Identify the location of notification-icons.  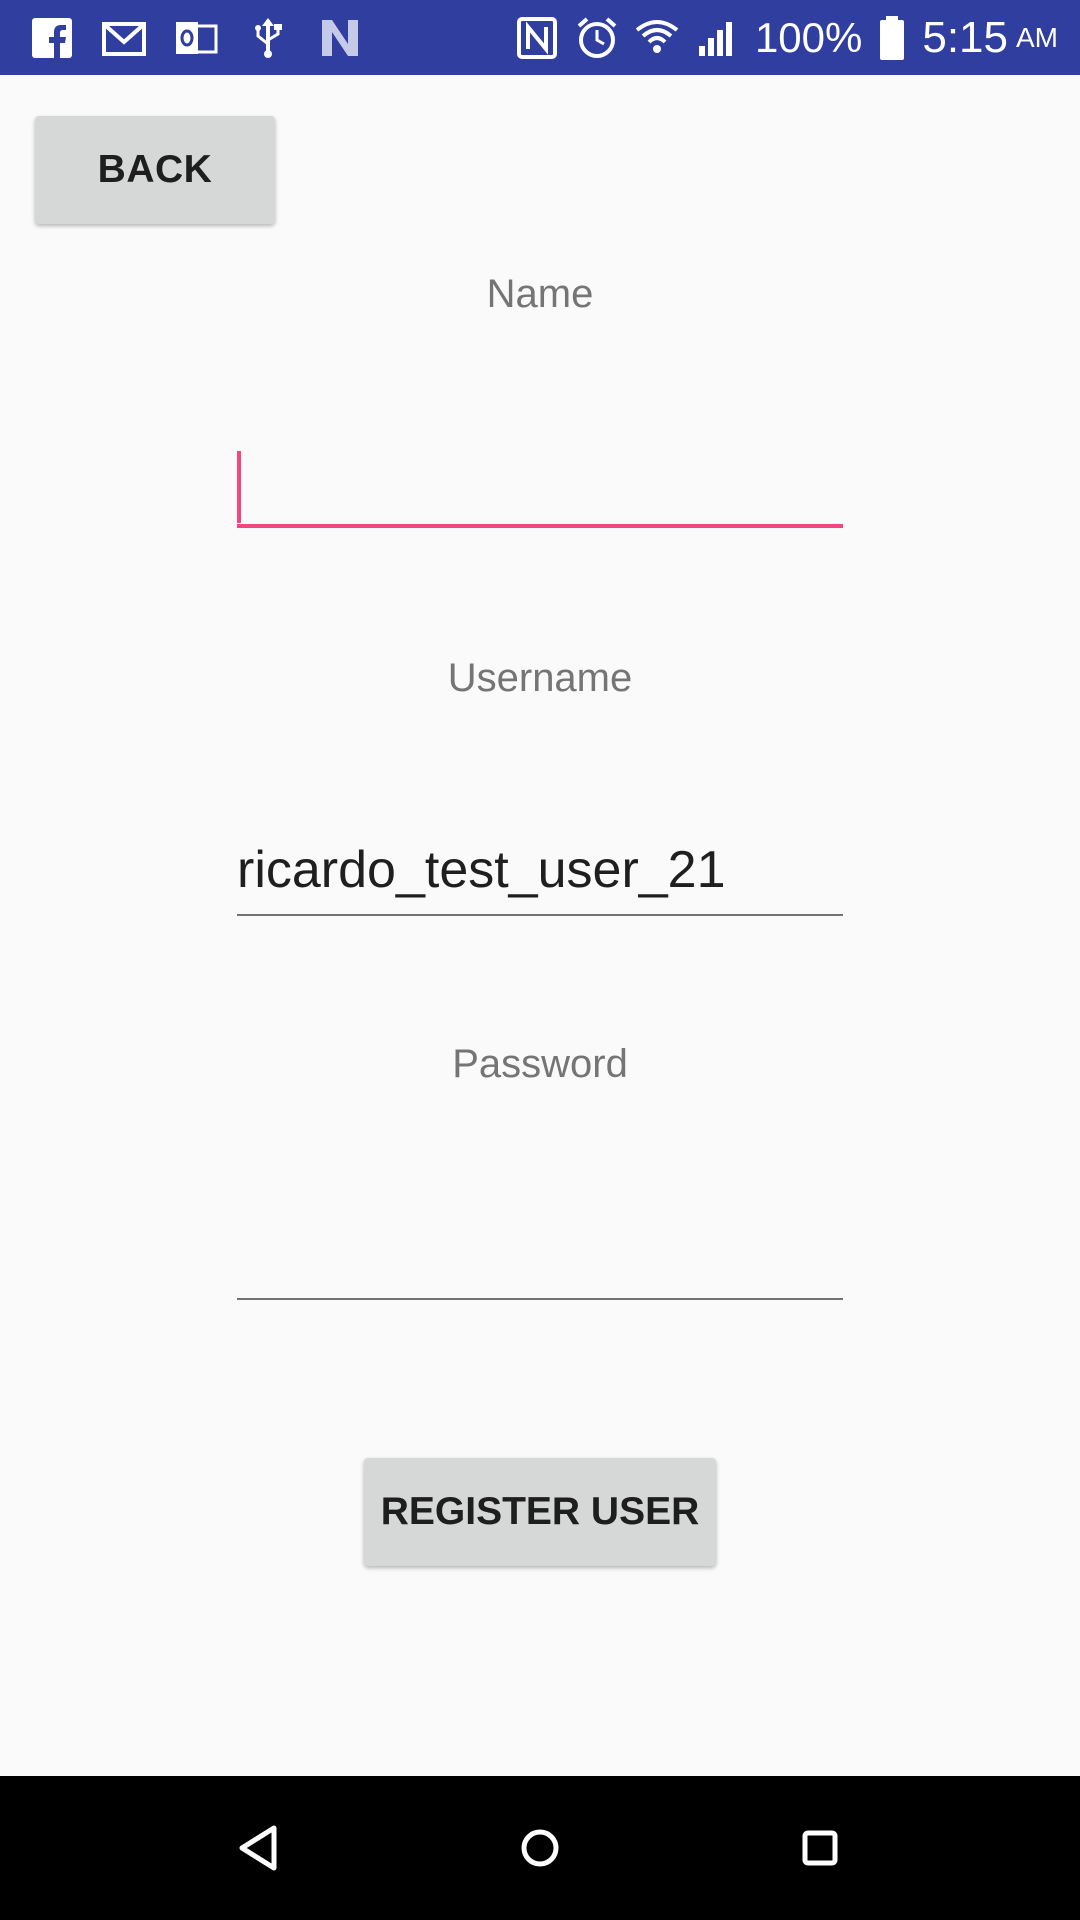
(196, 37).